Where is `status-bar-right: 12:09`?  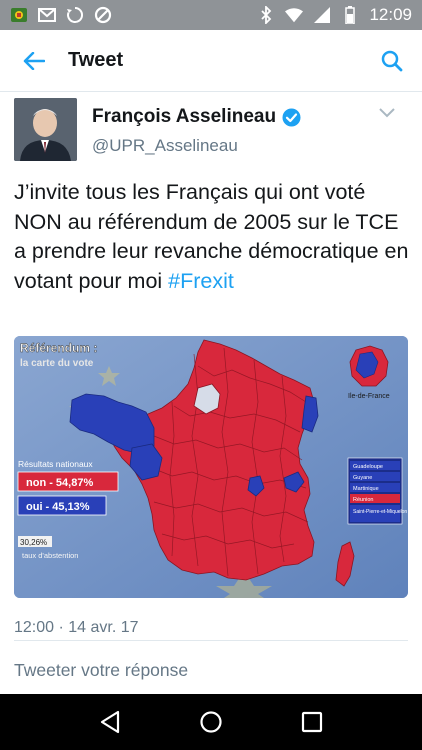
status-bar-right: 12:09 is located at coordinates (334, 15).